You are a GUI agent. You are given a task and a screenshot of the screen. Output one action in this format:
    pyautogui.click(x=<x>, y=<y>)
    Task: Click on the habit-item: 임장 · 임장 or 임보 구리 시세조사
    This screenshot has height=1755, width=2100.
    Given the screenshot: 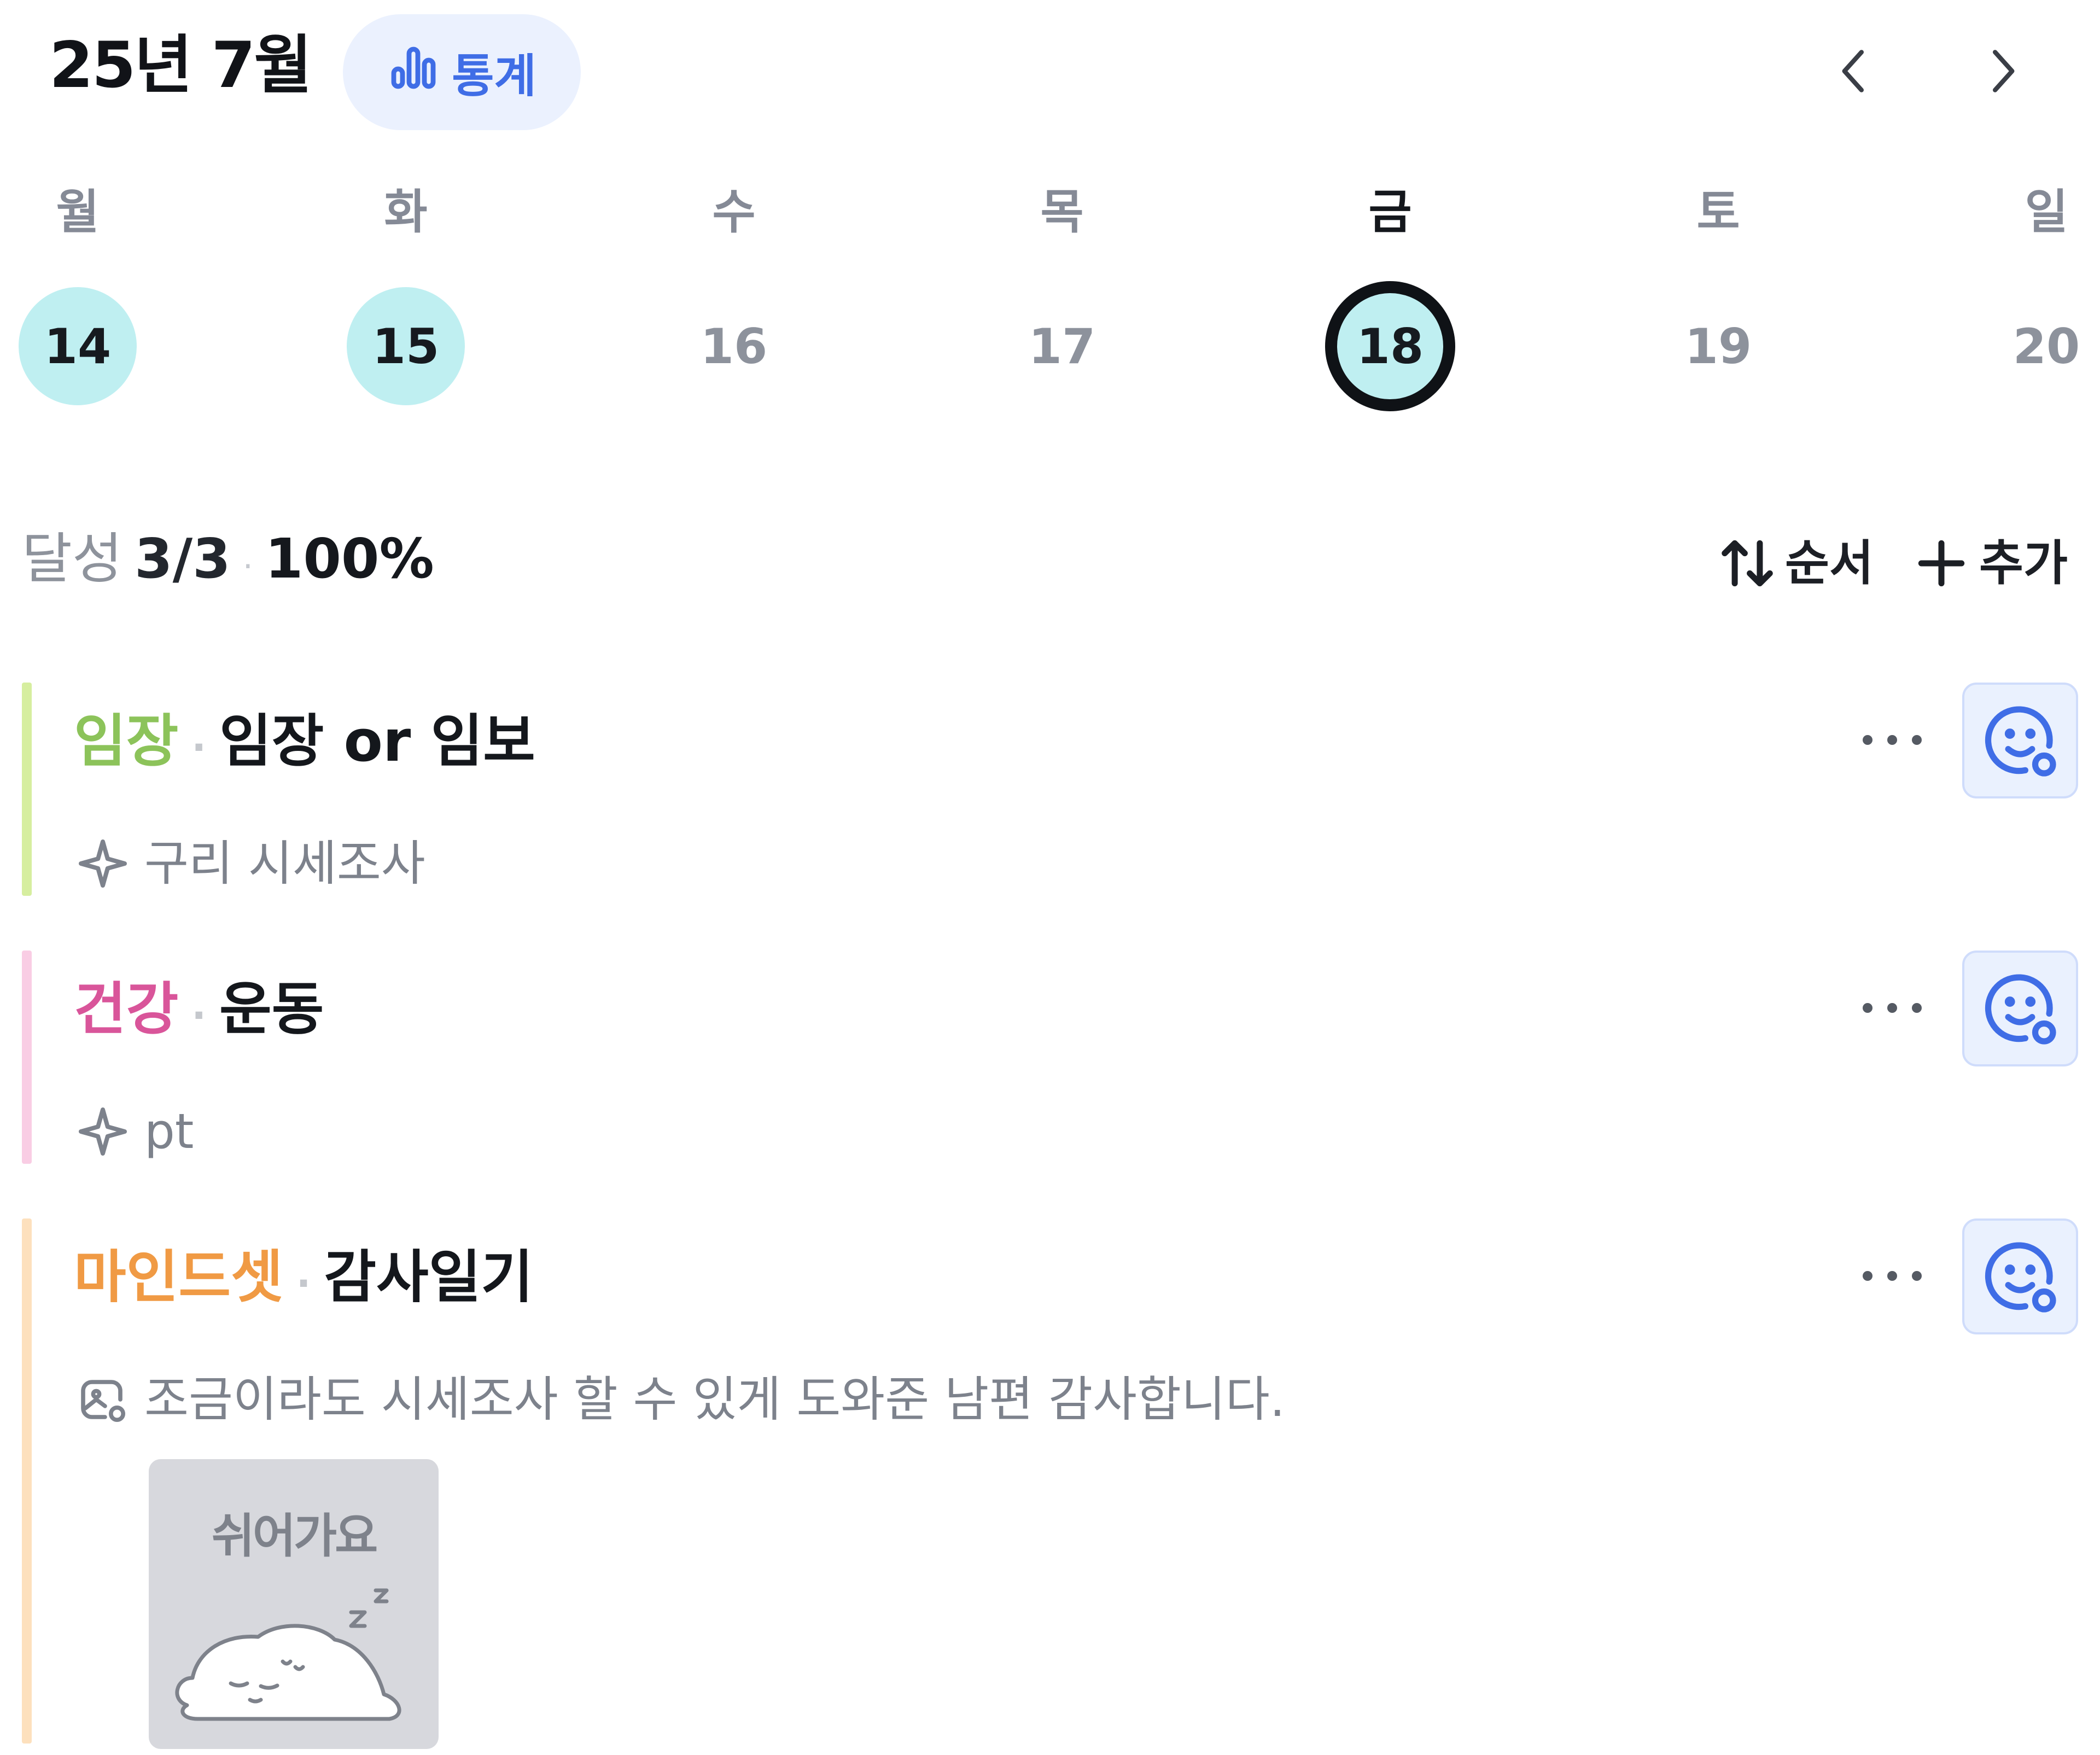 What is the action you would take?
    pyautogui.click(x=1055, y=789)
    